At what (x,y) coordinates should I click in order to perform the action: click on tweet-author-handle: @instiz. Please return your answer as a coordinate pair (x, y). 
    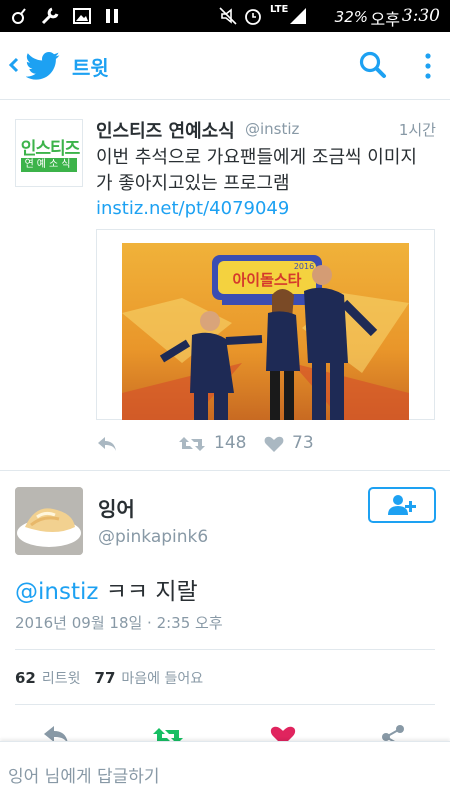
    Looking at the image, I should click on (272, 129).